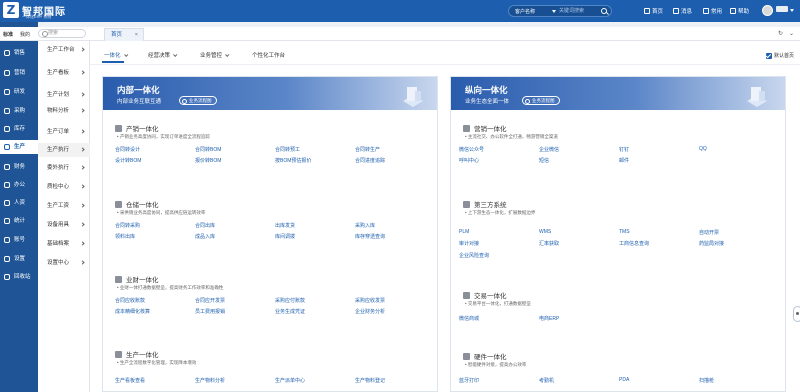  I want to click on feature-link: 按BOM预估报价, so click(293, 160).